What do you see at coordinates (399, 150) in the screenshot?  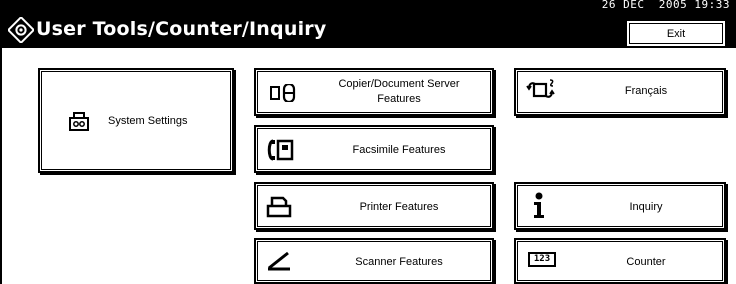 I see `facsimile-label: Facsimile Features` at bounding box center [399, 150].